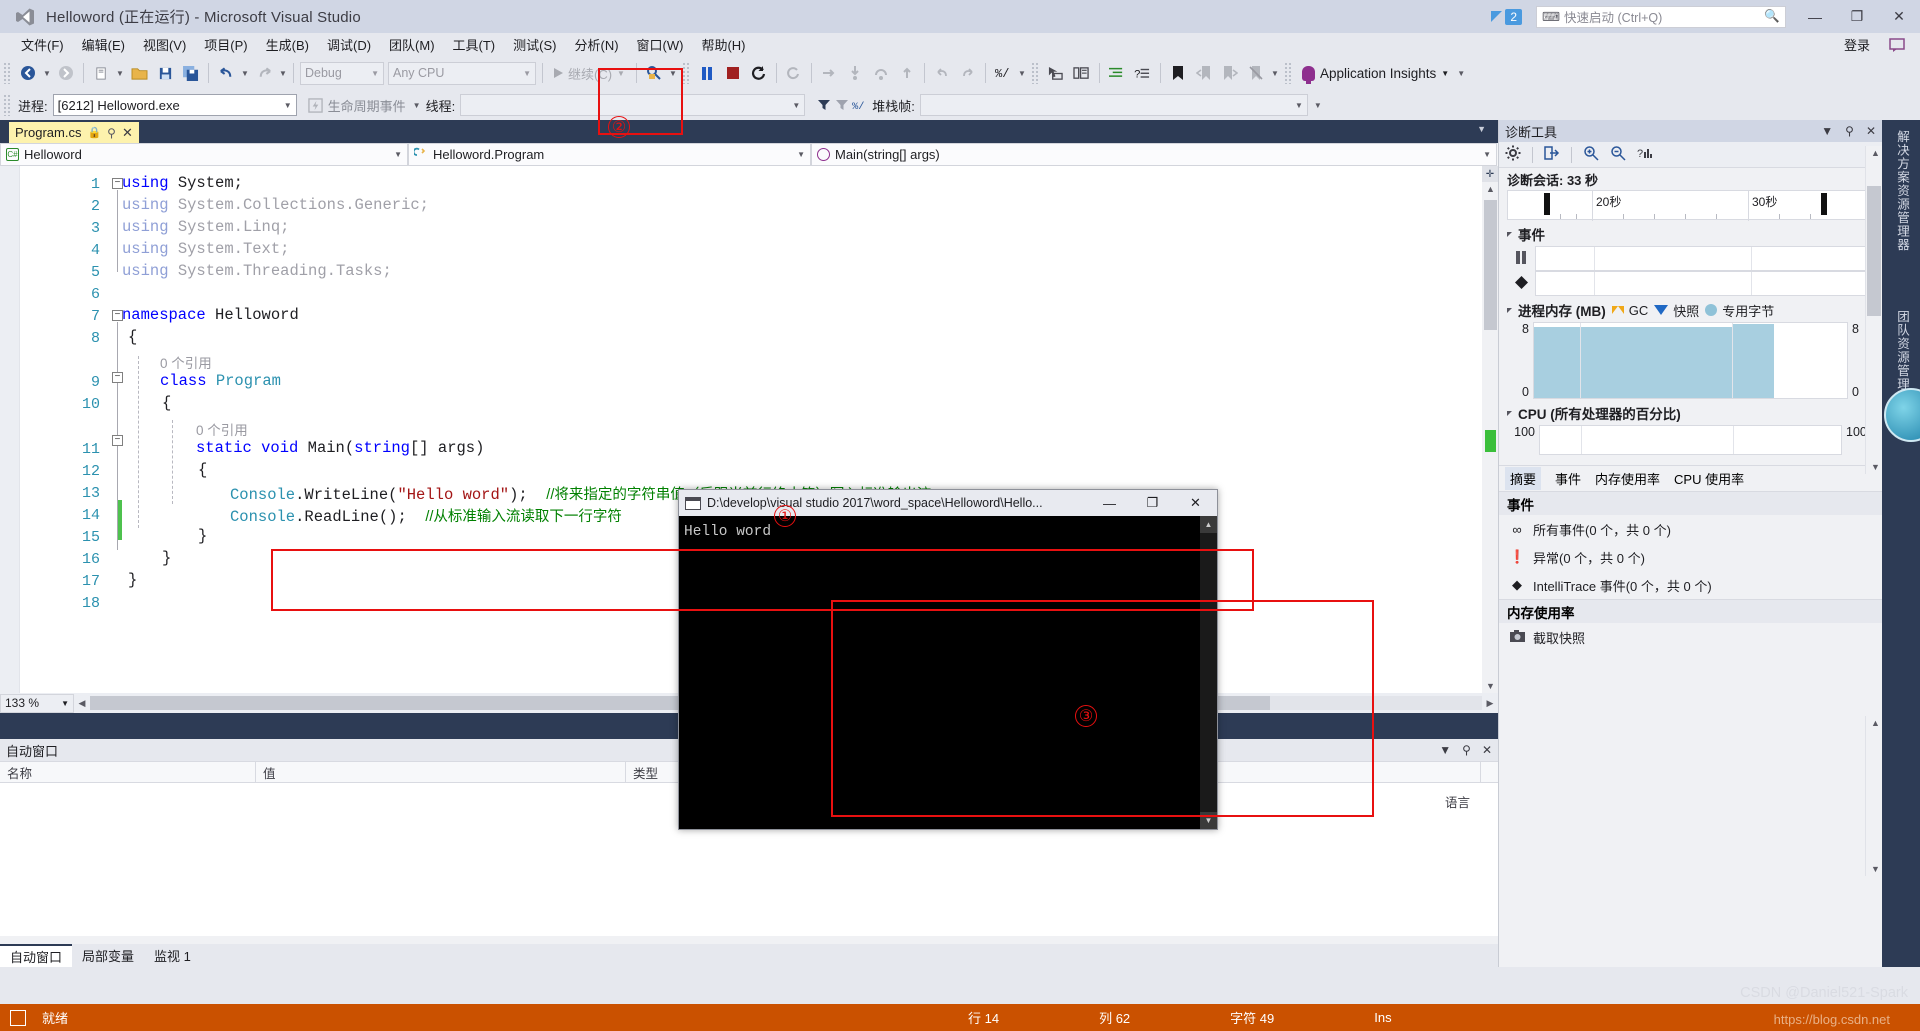 Image resolution: width=1920 pixels, height=1031 pixels. Describe the element at coordinates (186, 362) in the screenshot. I see `code-lens-namespace: 0 个引用` at that location.